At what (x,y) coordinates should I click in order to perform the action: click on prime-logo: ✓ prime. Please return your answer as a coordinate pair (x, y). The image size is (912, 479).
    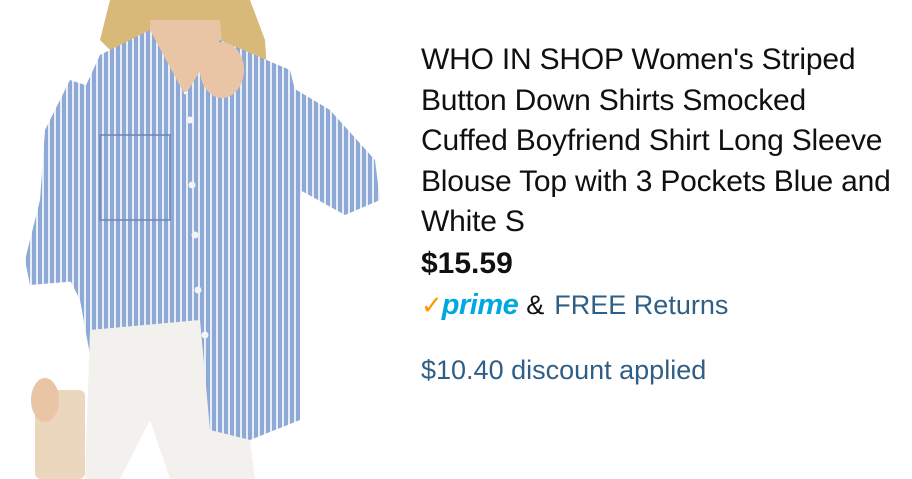
    Looking at the image, I should click on (470, 305).